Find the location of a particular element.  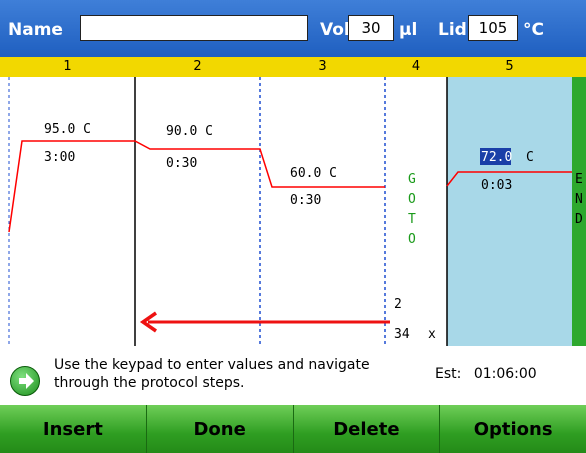

estimate: Est: 01:06:00 is located at coordinates (486, 374).